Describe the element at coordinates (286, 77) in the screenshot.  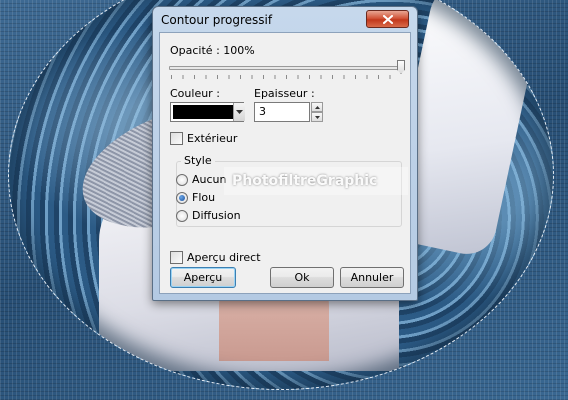
I see `opacity-slider-ticks` at that location.